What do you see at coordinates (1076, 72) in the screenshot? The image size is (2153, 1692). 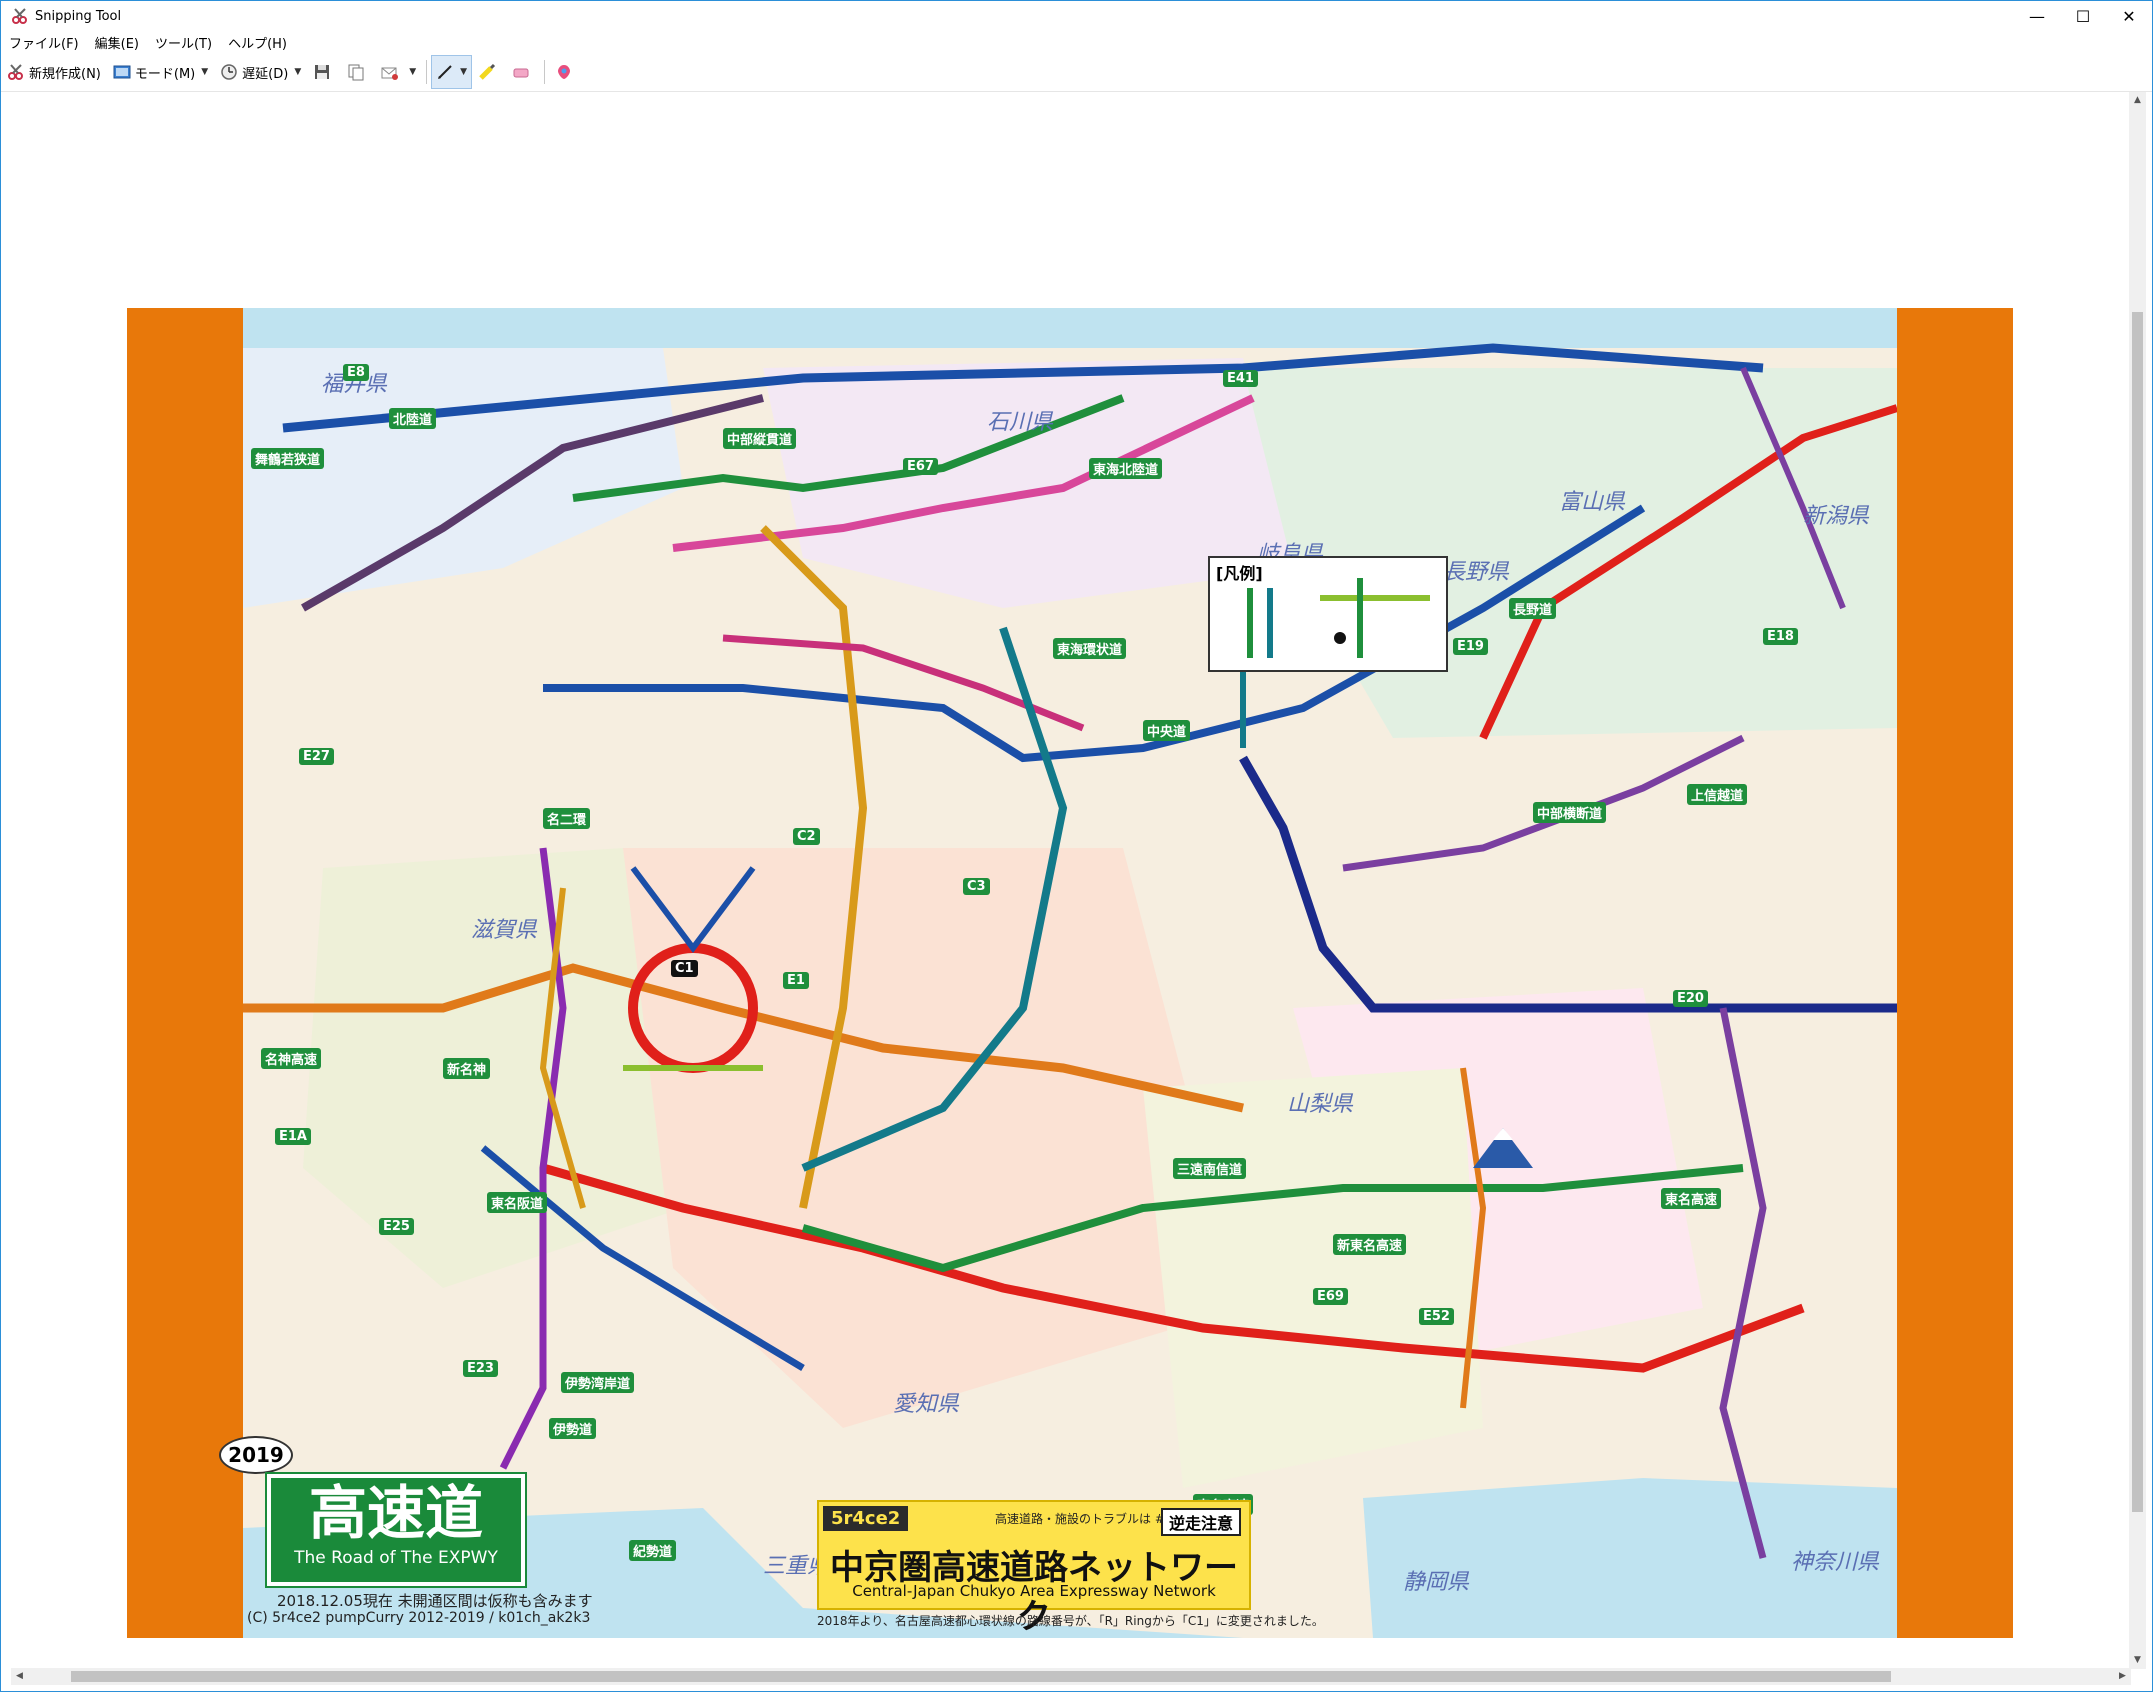 I see `toolbar: 新規作成(N) モード(M) ▼ 遅延(D) ▼ ▼ ▼` at bounding box center [1076, 72].